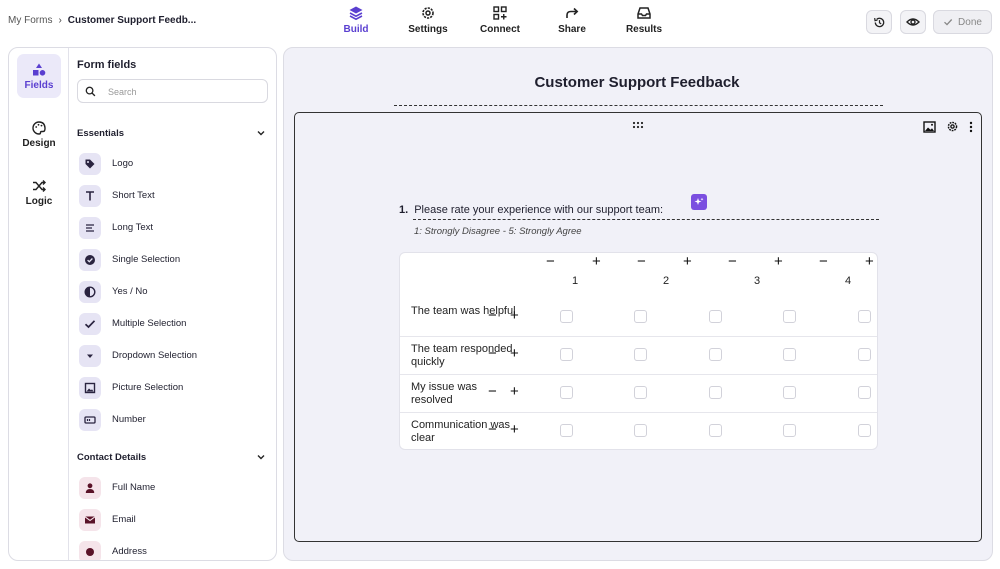  What do you see at coordinates (39, 76) in the screenshot?
I see `rail-item-fields: Fields` at bounding box center [39, 76].